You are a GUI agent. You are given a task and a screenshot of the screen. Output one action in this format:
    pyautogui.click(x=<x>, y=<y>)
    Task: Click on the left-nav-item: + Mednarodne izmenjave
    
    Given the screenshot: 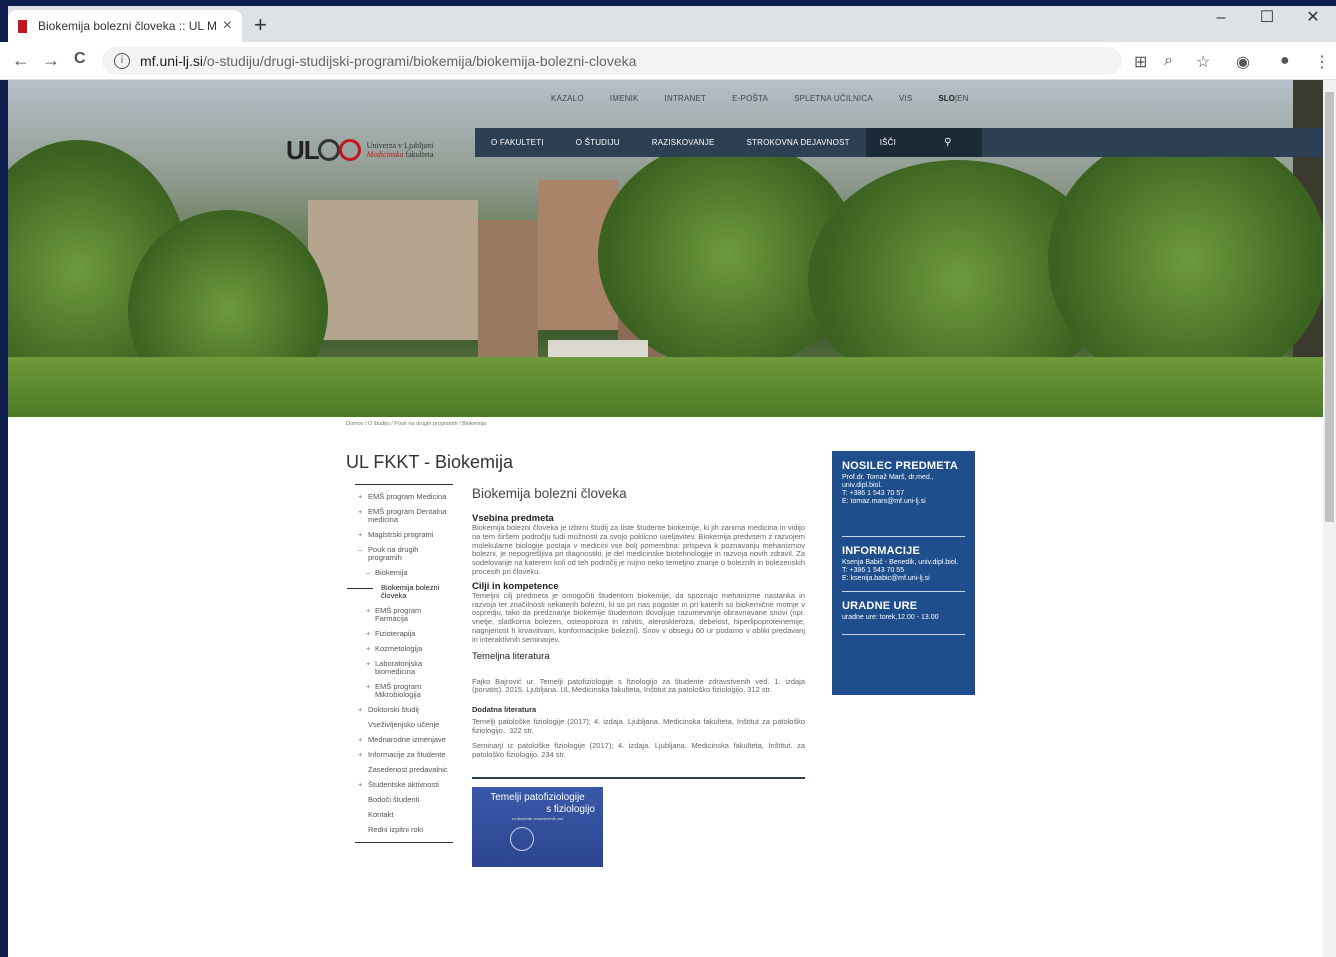 What is the action you would take?
    pyautogui.click(x=404, y=740)
    